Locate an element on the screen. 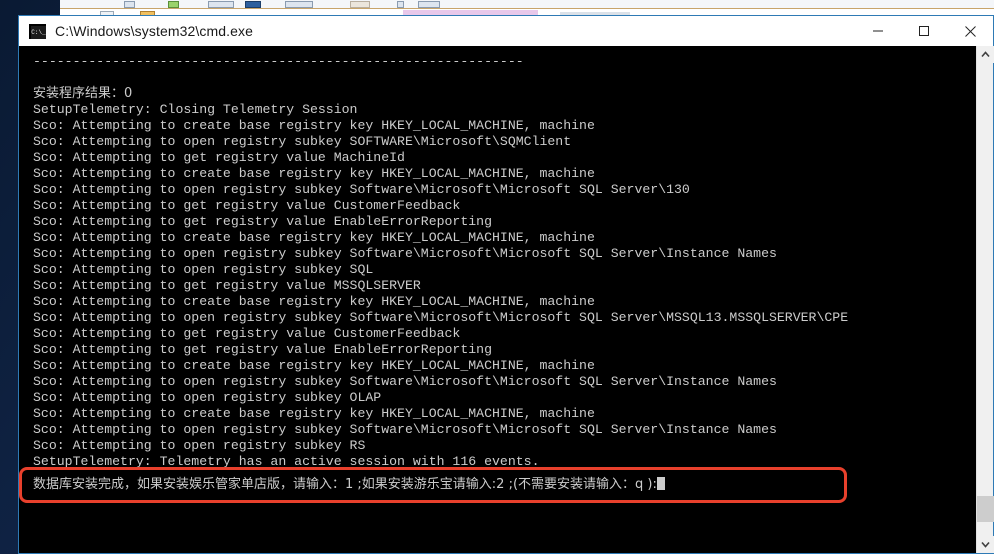  window-titlebar: C:\Windows\system32\cmd.exe is located at coordinates (506, 31).